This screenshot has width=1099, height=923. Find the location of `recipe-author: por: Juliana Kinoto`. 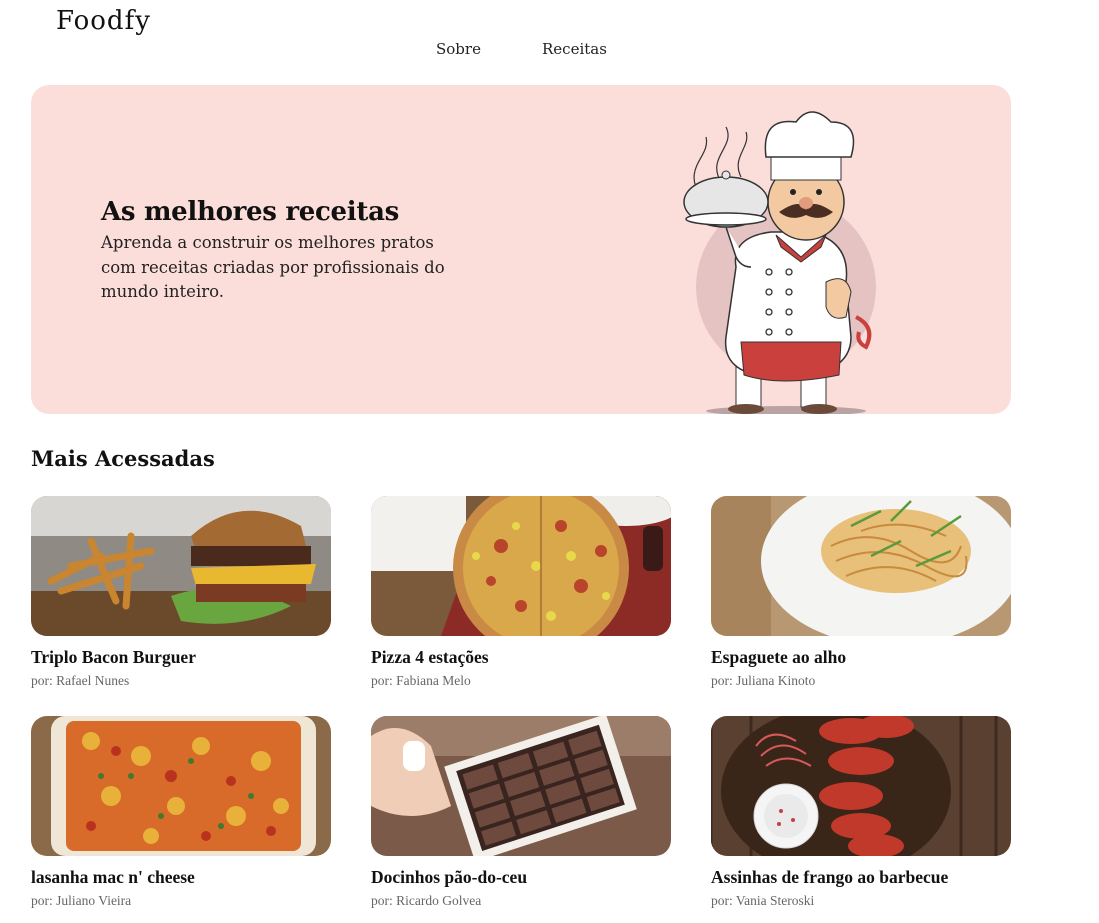

recipe-author: por: Juliana Kinoto is located at coordinates (763, 680).